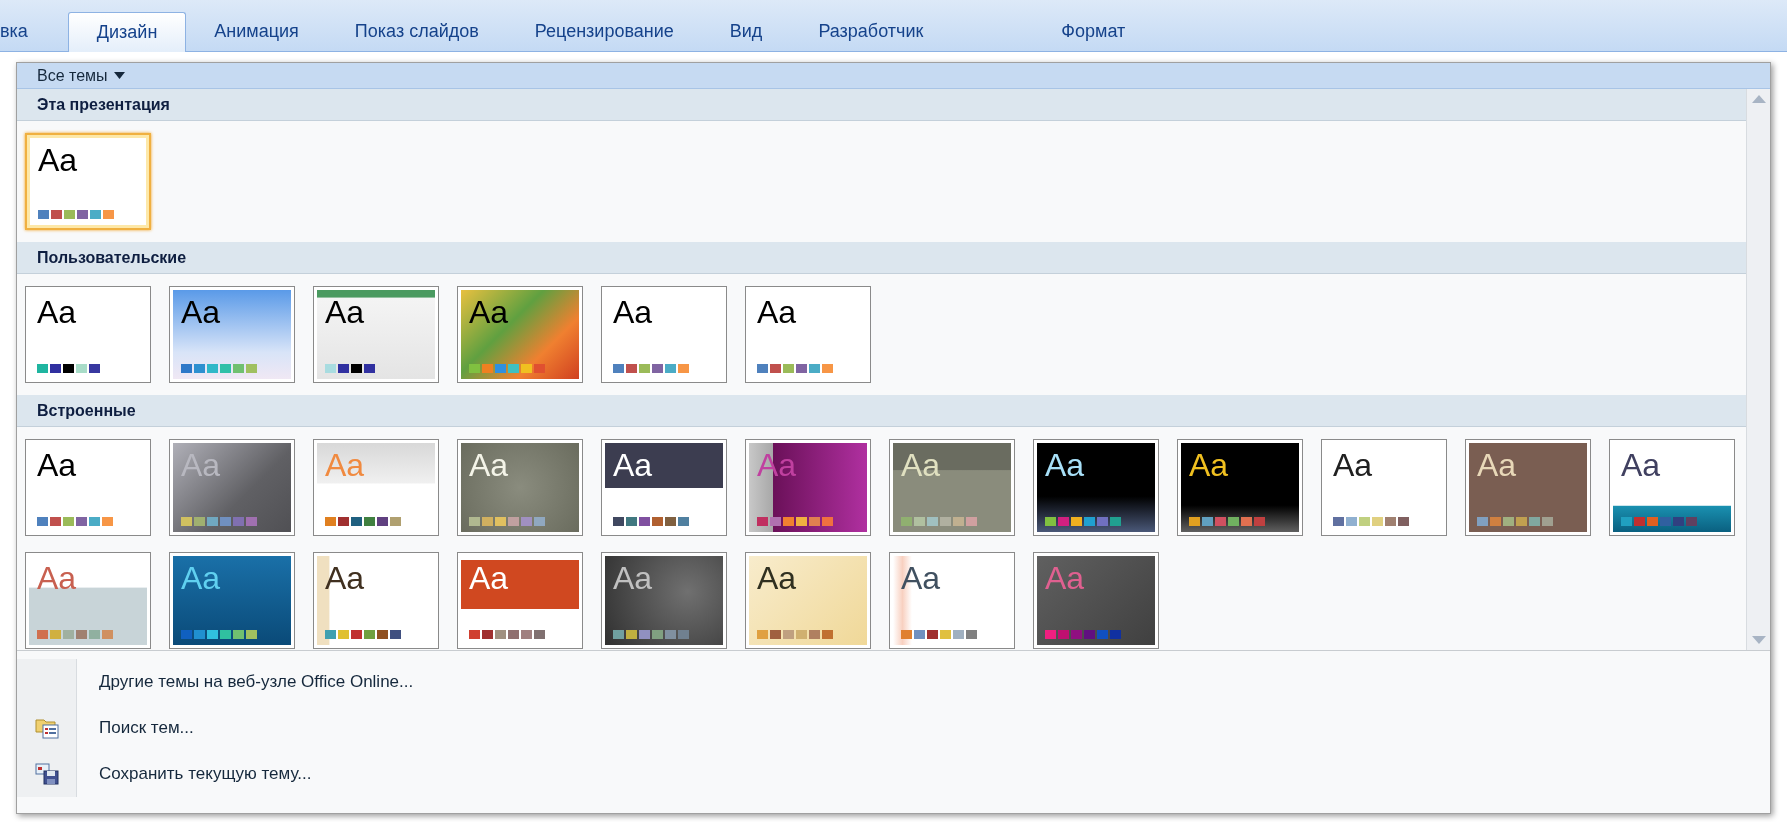 Image resolution: width=1787 pixels, height=822 pixels. What do you see at coordinates (119, 75) in the screenshot?
I see `caret-icon` at bounding box center [119, 75].